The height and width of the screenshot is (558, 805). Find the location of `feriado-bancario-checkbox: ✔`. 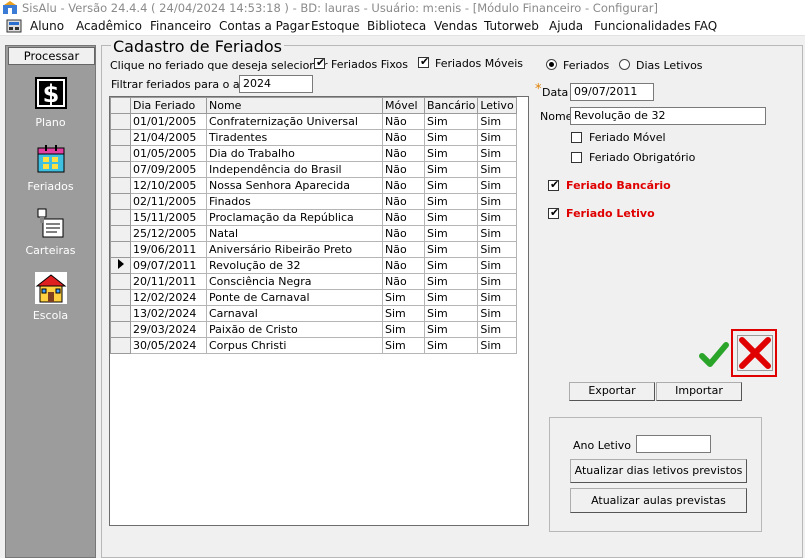

feriado-bancario-checkbox: ✔ is located at coordinates (553, 184).